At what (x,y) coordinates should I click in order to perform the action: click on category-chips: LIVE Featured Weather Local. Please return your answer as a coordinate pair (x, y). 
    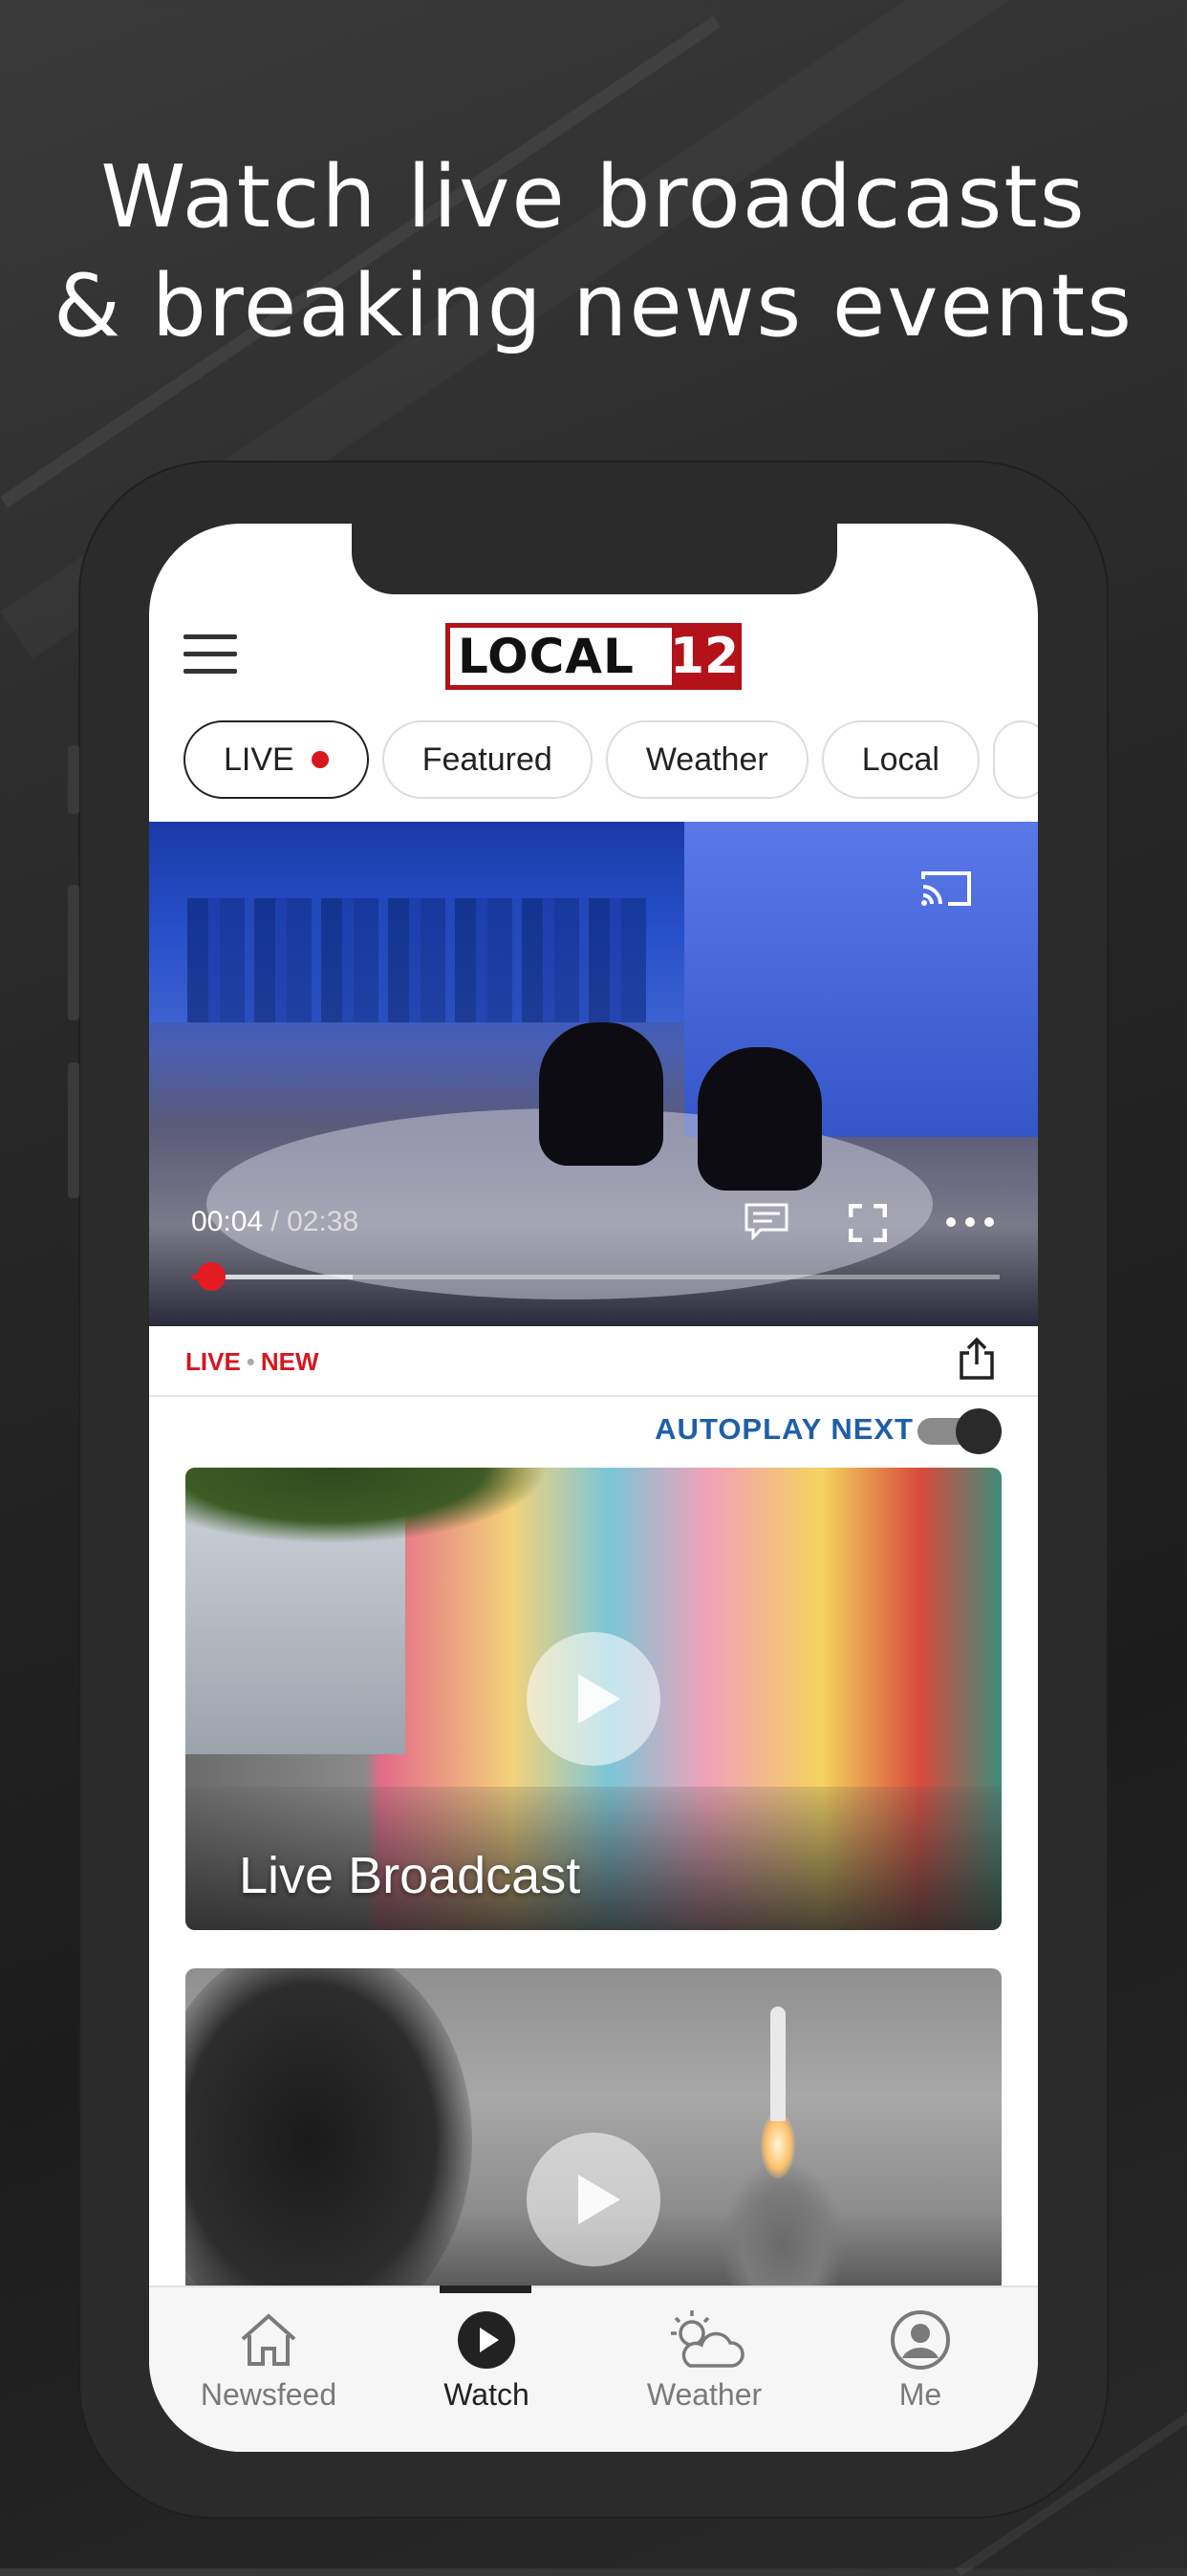
    Looking at the image, I should click on (610, 759).